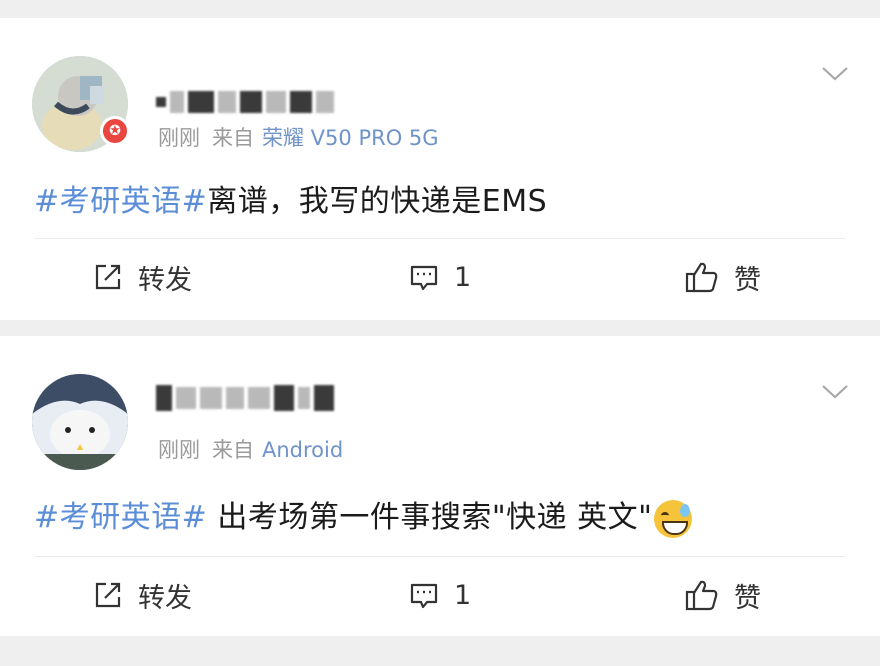  Describe the element at coordinates (377, 201) in the screenshot. I see `post-text: 离谱，我写的快递是EMS` at that location.